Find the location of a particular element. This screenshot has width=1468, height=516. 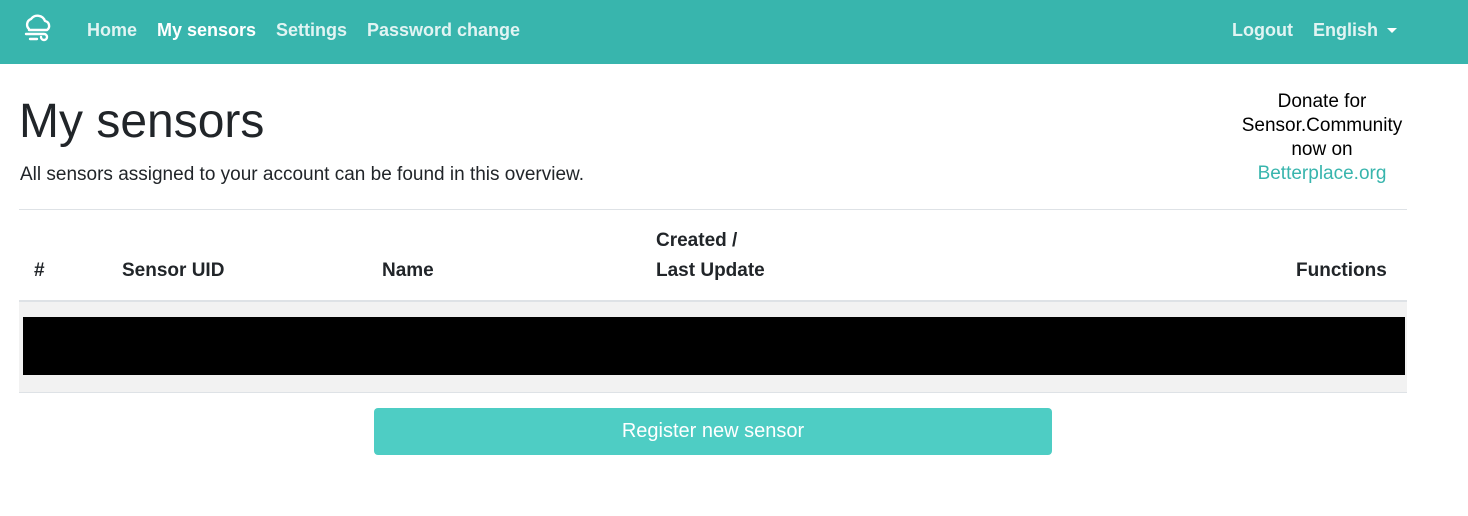

betterplace-link: Betterplace.org is located at coordinates (1322, 173).